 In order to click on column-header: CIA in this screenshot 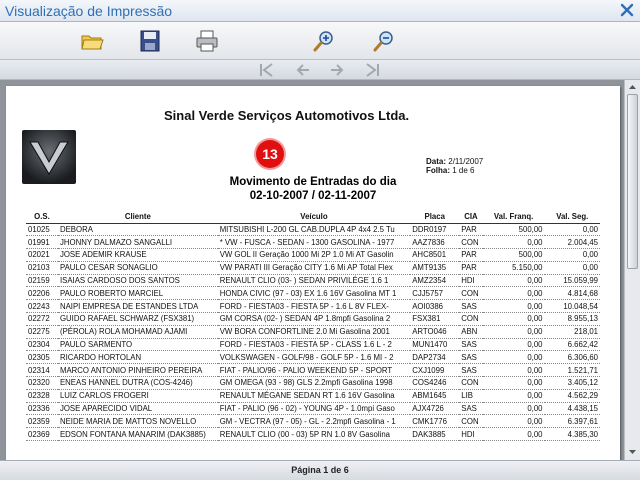, I will do `click(471, 217)`.